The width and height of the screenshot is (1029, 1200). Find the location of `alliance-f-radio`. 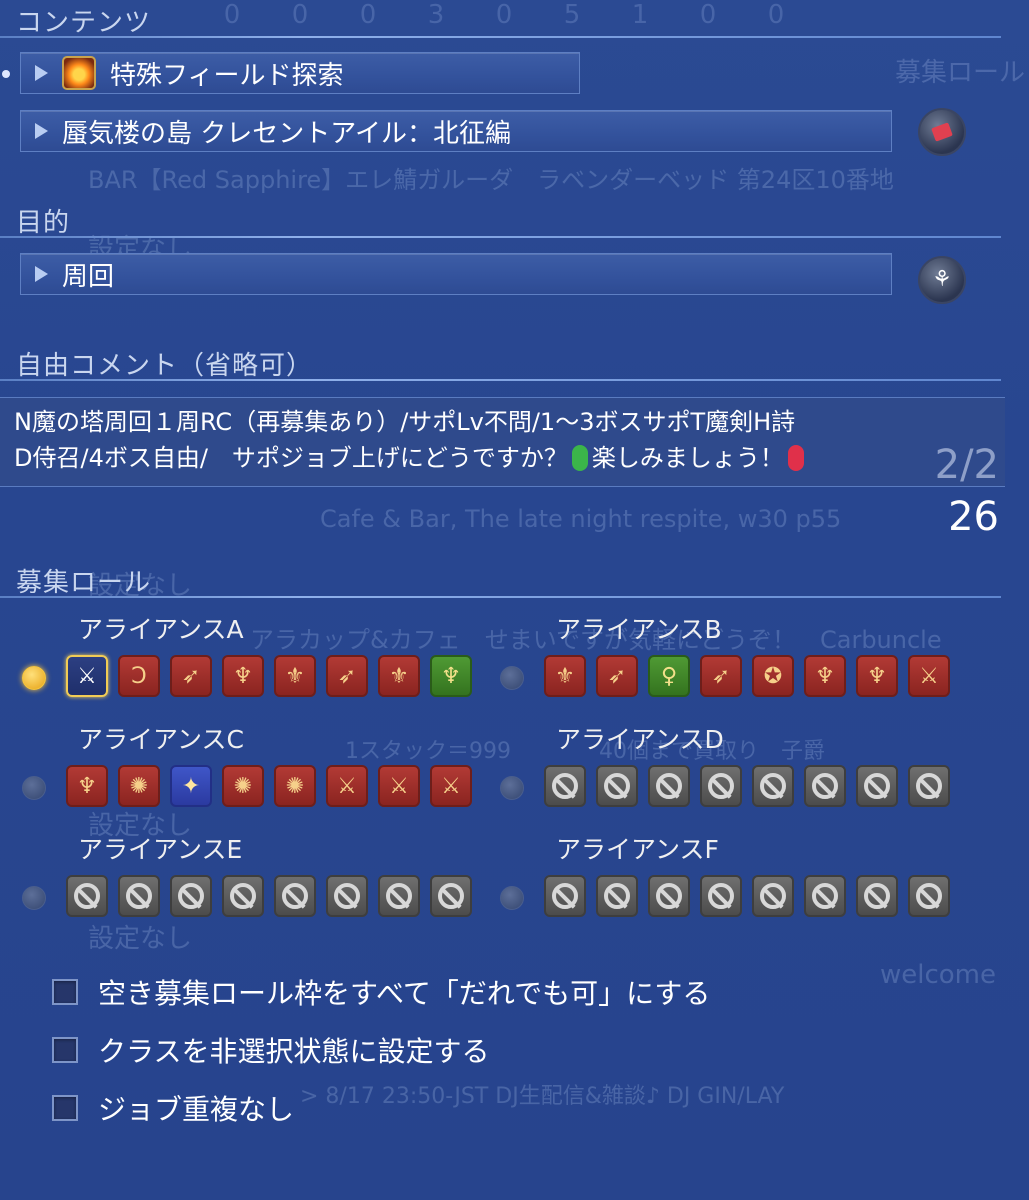

alliance-f-radio is located at coordinates (512, 898).